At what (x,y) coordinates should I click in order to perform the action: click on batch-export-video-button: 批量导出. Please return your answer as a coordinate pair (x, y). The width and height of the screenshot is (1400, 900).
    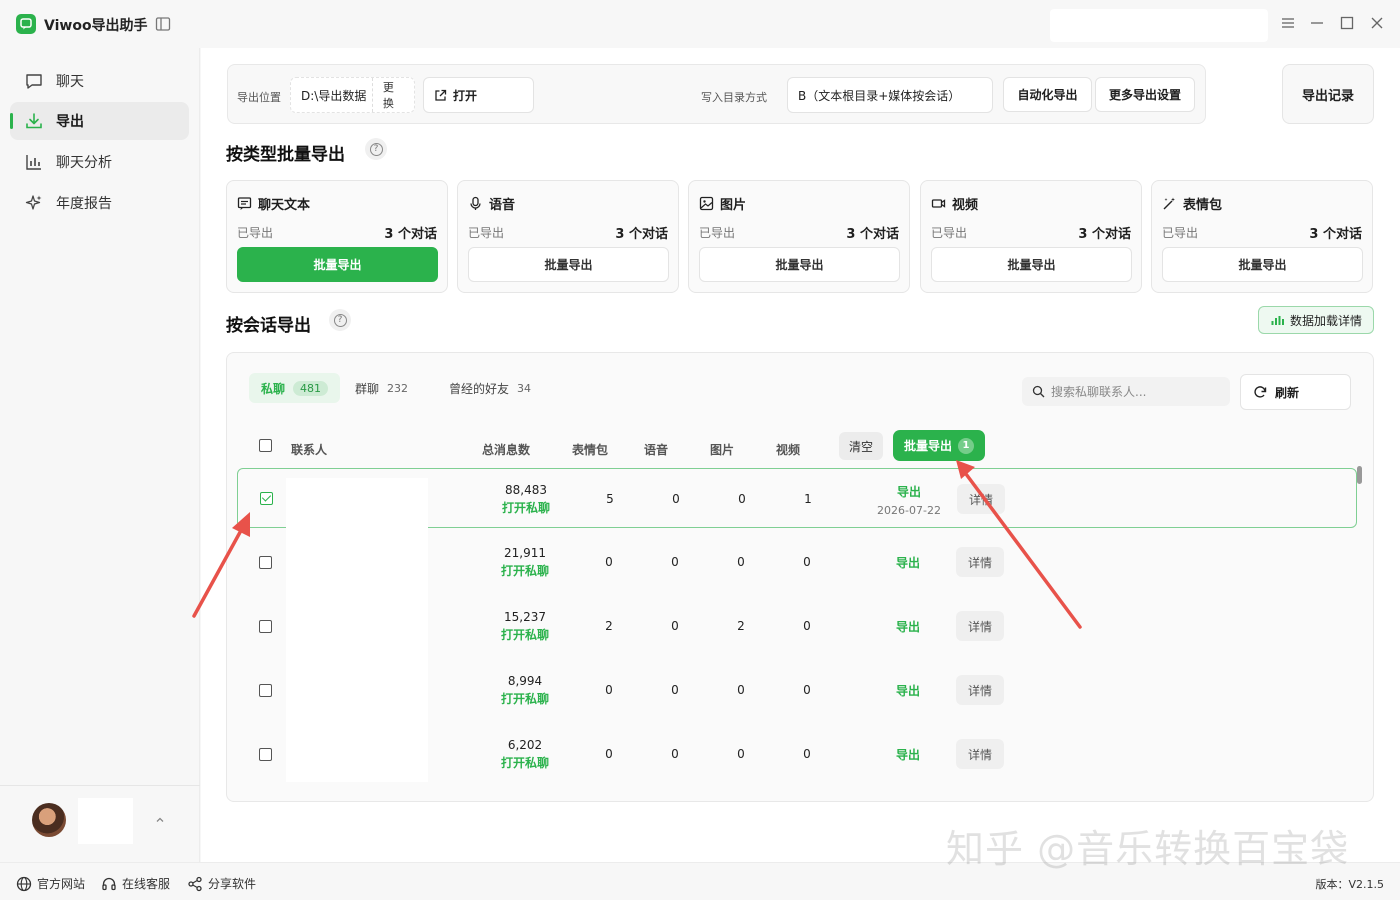
    Looking at the image, I should click on (1031, 264).